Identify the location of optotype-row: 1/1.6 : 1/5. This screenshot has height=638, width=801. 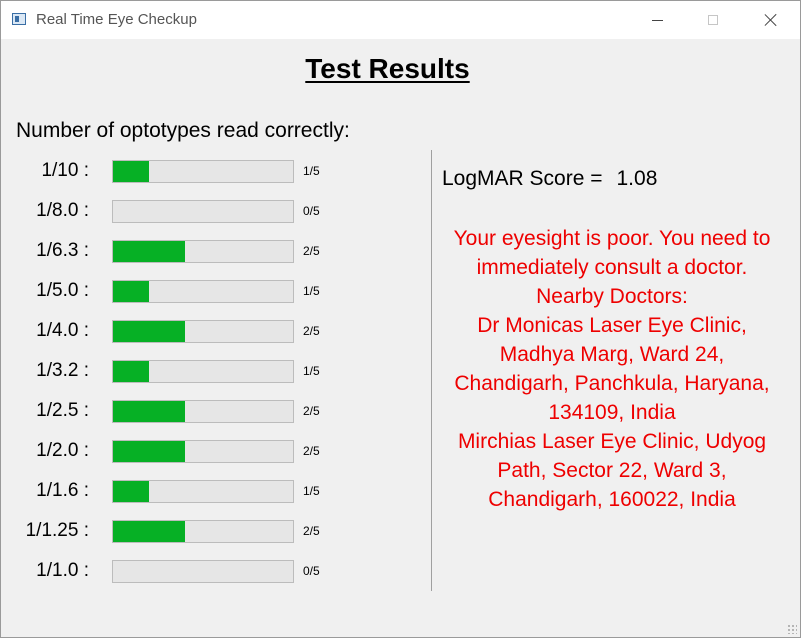
(201, 491).